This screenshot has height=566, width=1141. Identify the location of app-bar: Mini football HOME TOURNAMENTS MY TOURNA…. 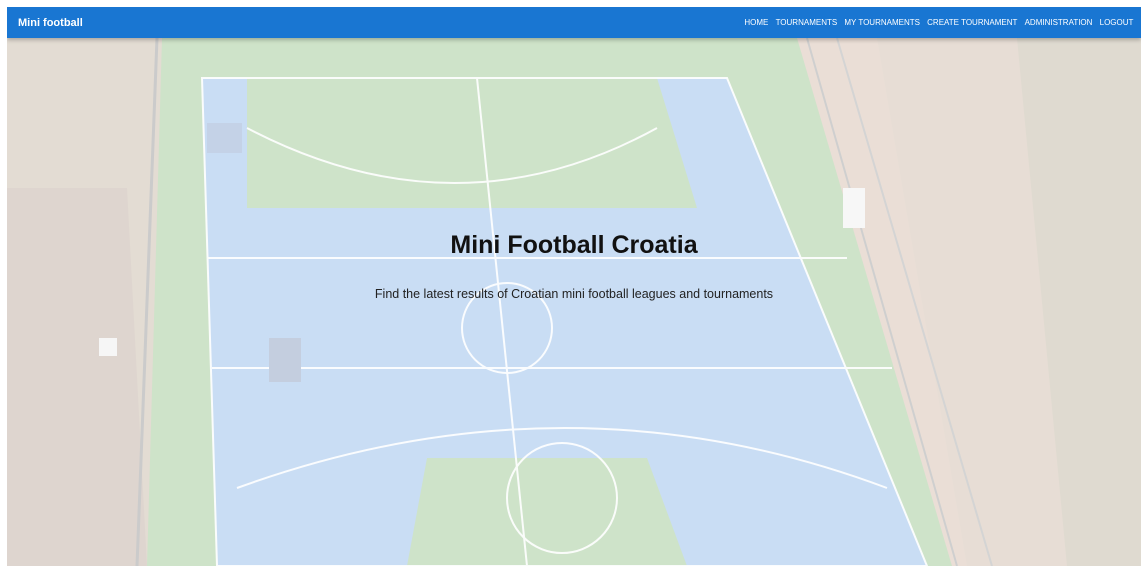
(574, 22).